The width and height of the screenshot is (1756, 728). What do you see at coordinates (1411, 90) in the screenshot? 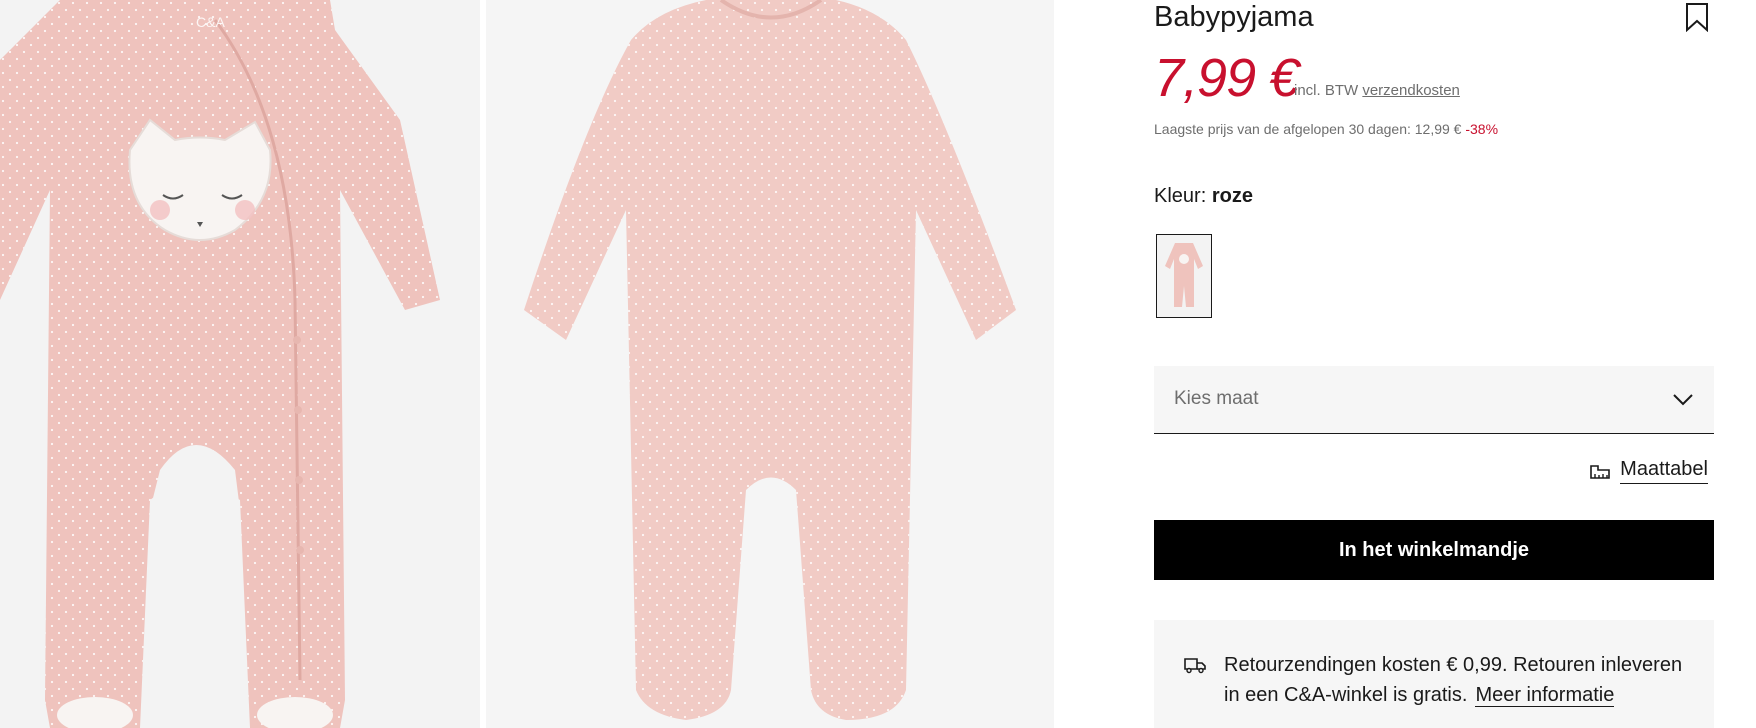
I see `shipping-costs-link: verzendkosten` at bounding box center [1411, 90].